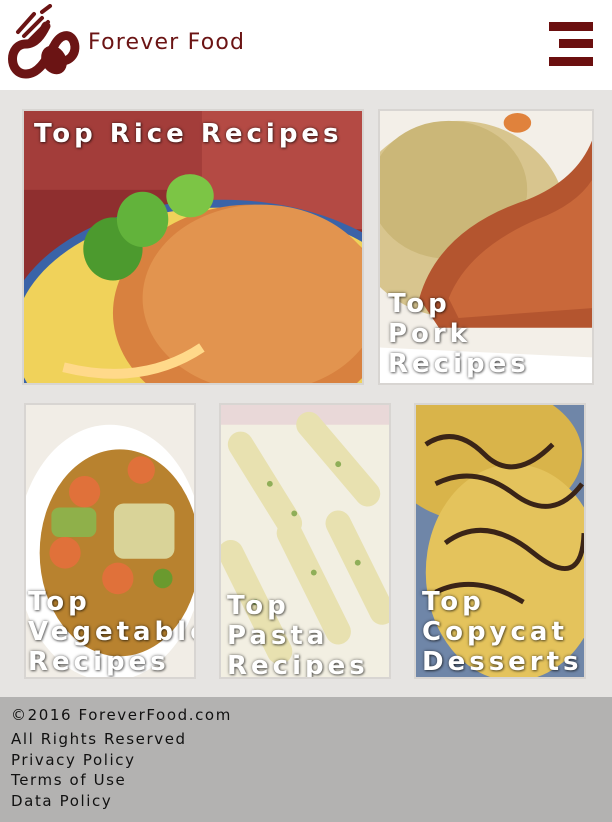  What do you see at coordinates (278, 636) in the screenshot?
I see `tile-label-line: Pasta` at bounding box center [278, 636].